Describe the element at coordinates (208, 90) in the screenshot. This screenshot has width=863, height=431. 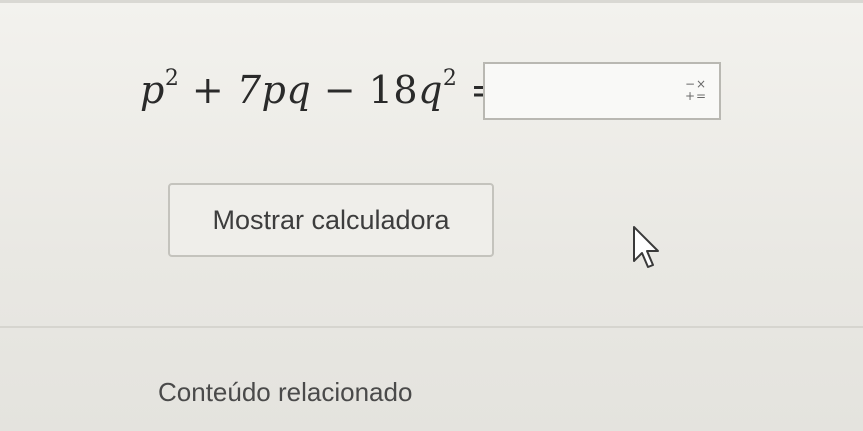
I see `equation-plus: +` at that location.